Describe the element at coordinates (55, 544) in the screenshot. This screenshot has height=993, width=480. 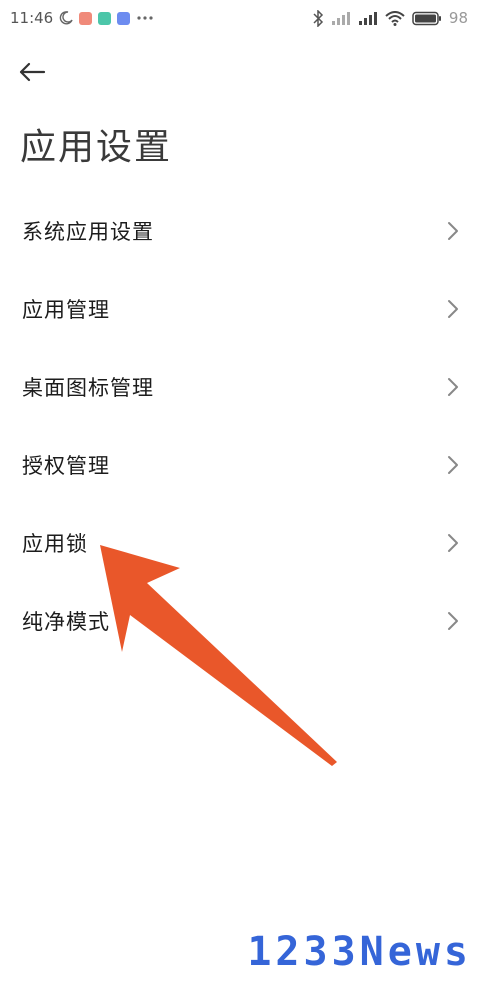
I see `menu-item-label: 应用锁` at that location.